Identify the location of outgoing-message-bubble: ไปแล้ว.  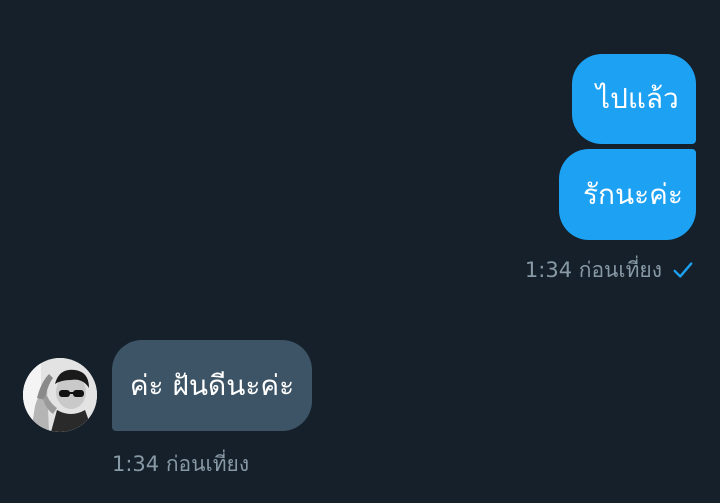
(634, 99).